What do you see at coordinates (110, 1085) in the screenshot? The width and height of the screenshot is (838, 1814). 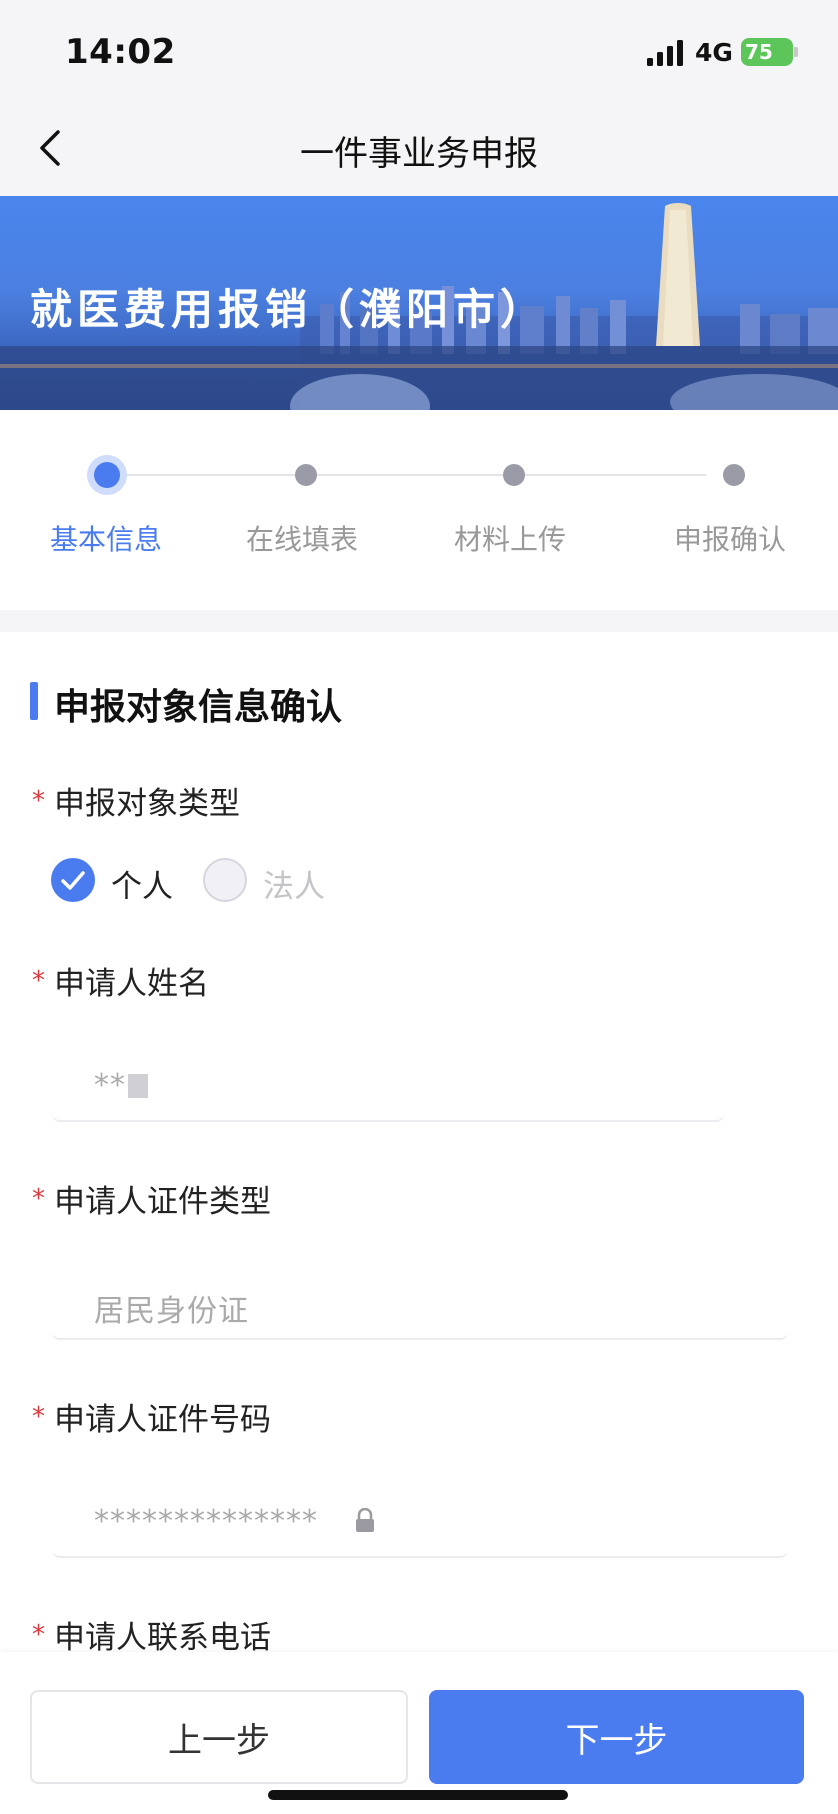 I see `applicant-name-value: **` at bounding box center [110, 1085].